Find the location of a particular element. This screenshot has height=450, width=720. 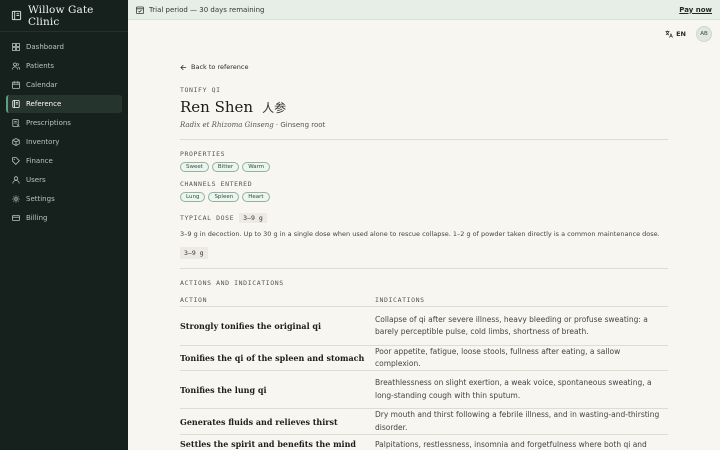

sidebar-item-label: Users is located at coordinates (36, 180).